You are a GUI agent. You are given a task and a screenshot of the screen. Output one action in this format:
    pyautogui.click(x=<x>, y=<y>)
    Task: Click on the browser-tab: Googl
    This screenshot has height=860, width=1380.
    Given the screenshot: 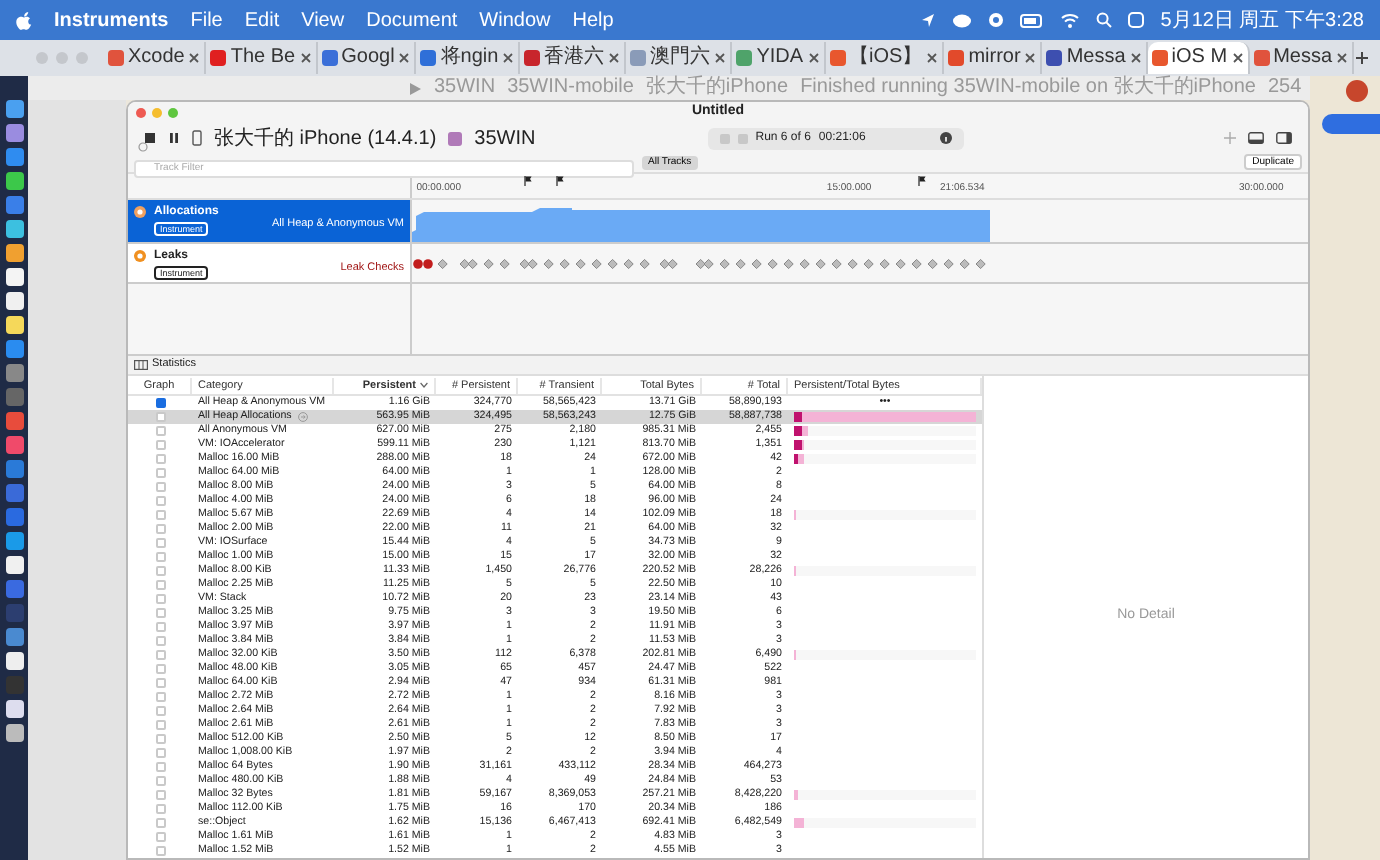 What is the action you would take?
    pyautogui.click(x=367, y=58)
    